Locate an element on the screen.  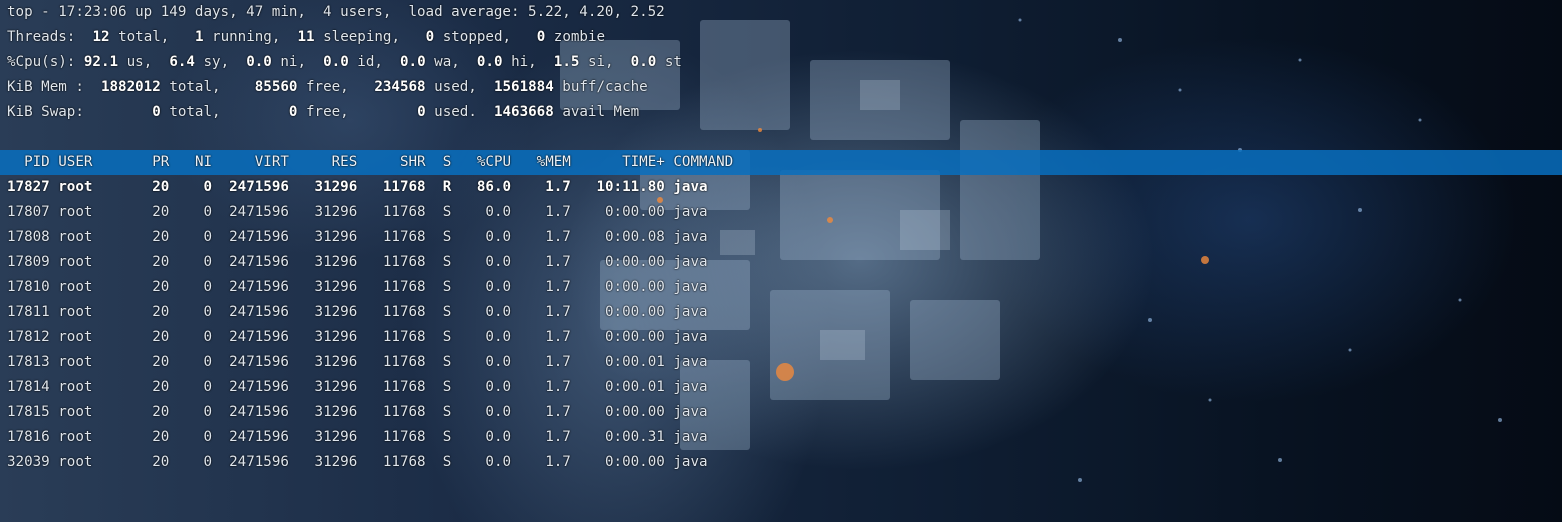
threads-label: Threads: is located at coordinates (41, 37).